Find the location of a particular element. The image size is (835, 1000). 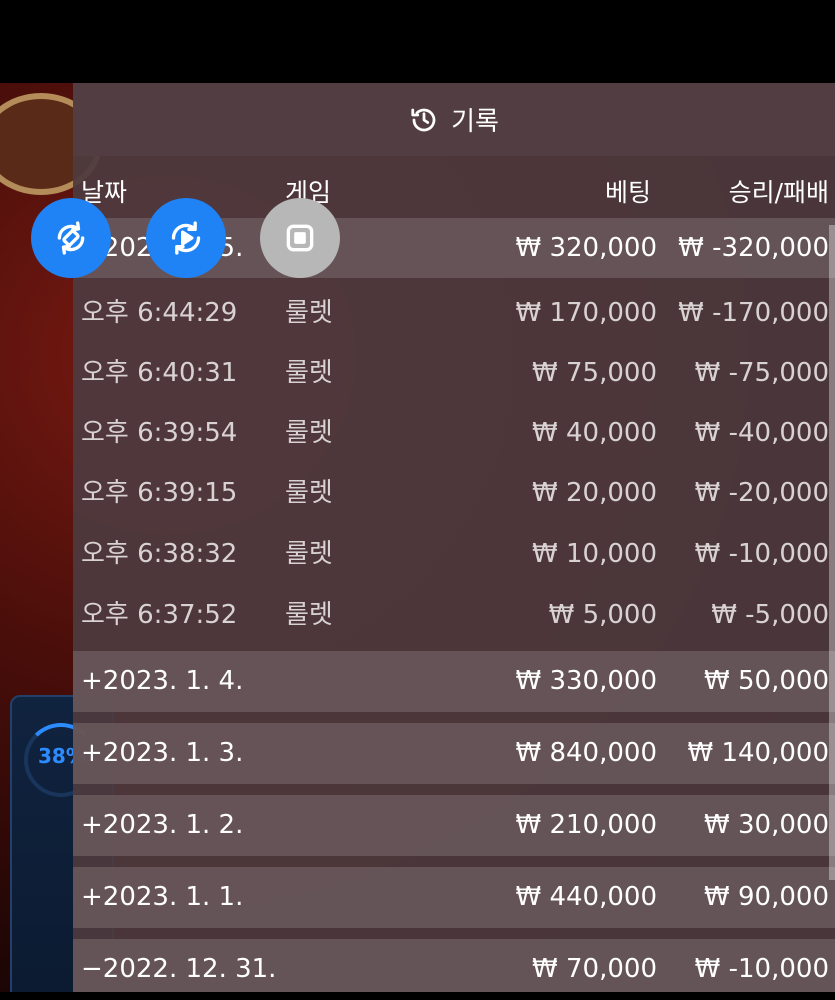

row-winloss: ₩ 140,000 is located at coordinates (758, 753).